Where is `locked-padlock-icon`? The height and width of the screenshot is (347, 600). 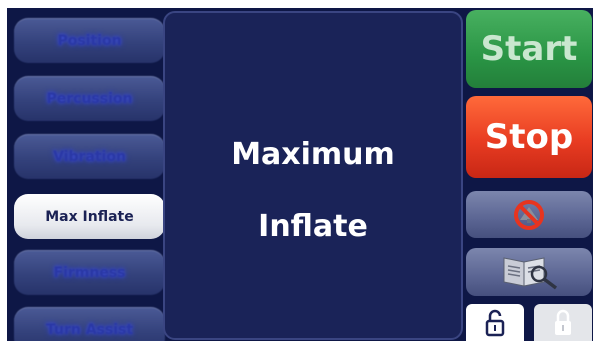 locked-padlock-icon is located at coordinates (563, 322).